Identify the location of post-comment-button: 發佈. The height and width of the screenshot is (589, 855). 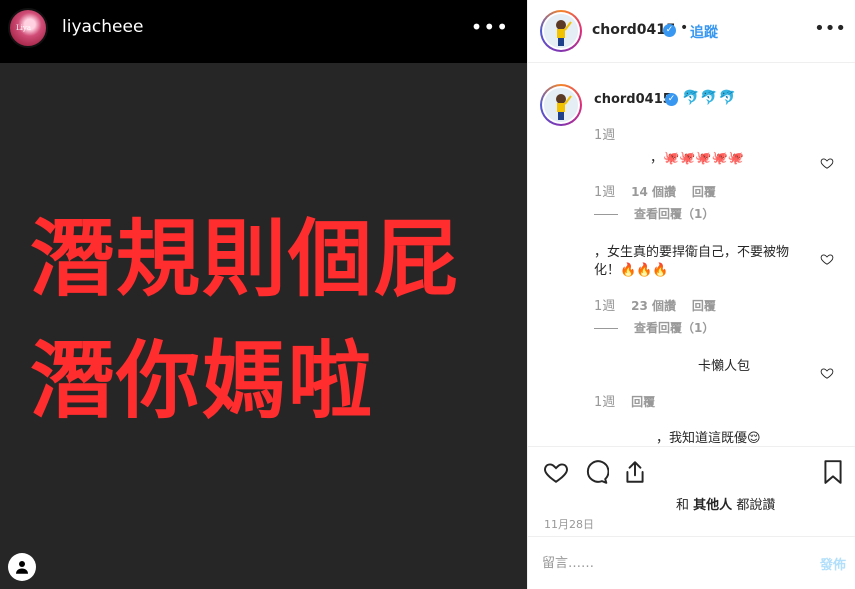
(833, 563).